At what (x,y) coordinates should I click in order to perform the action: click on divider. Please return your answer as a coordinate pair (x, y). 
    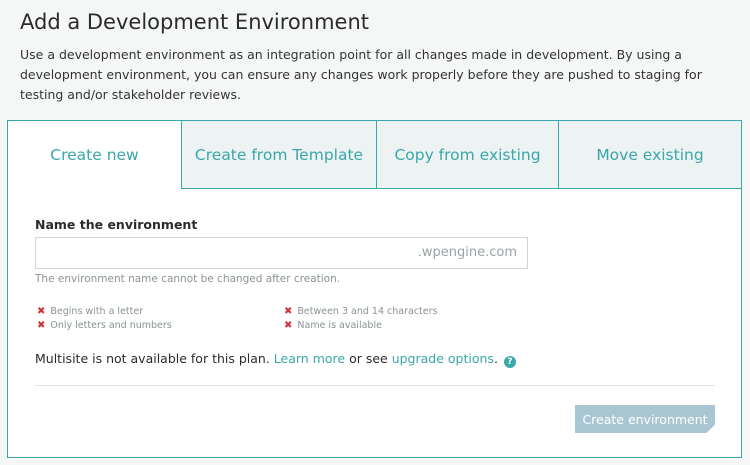
    Looking at the image, I should click on (375, 385).